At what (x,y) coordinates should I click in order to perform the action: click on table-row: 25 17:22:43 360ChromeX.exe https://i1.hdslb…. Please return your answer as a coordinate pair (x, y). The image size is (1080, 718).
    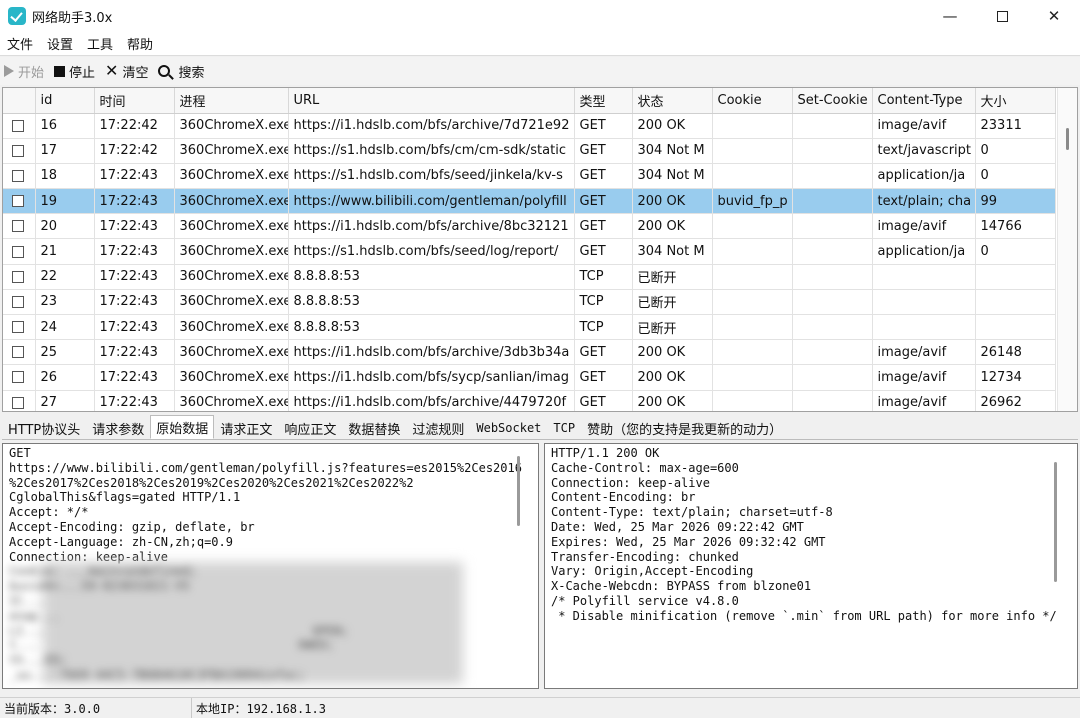
    Looking at the image, I should click on (529, 352).